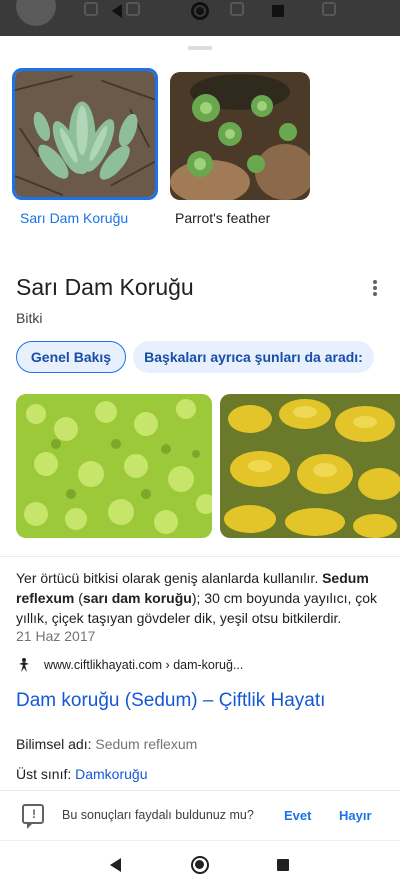 This screenshot has width=400, height=888. I want to click on home-icon, so click(200, 865).